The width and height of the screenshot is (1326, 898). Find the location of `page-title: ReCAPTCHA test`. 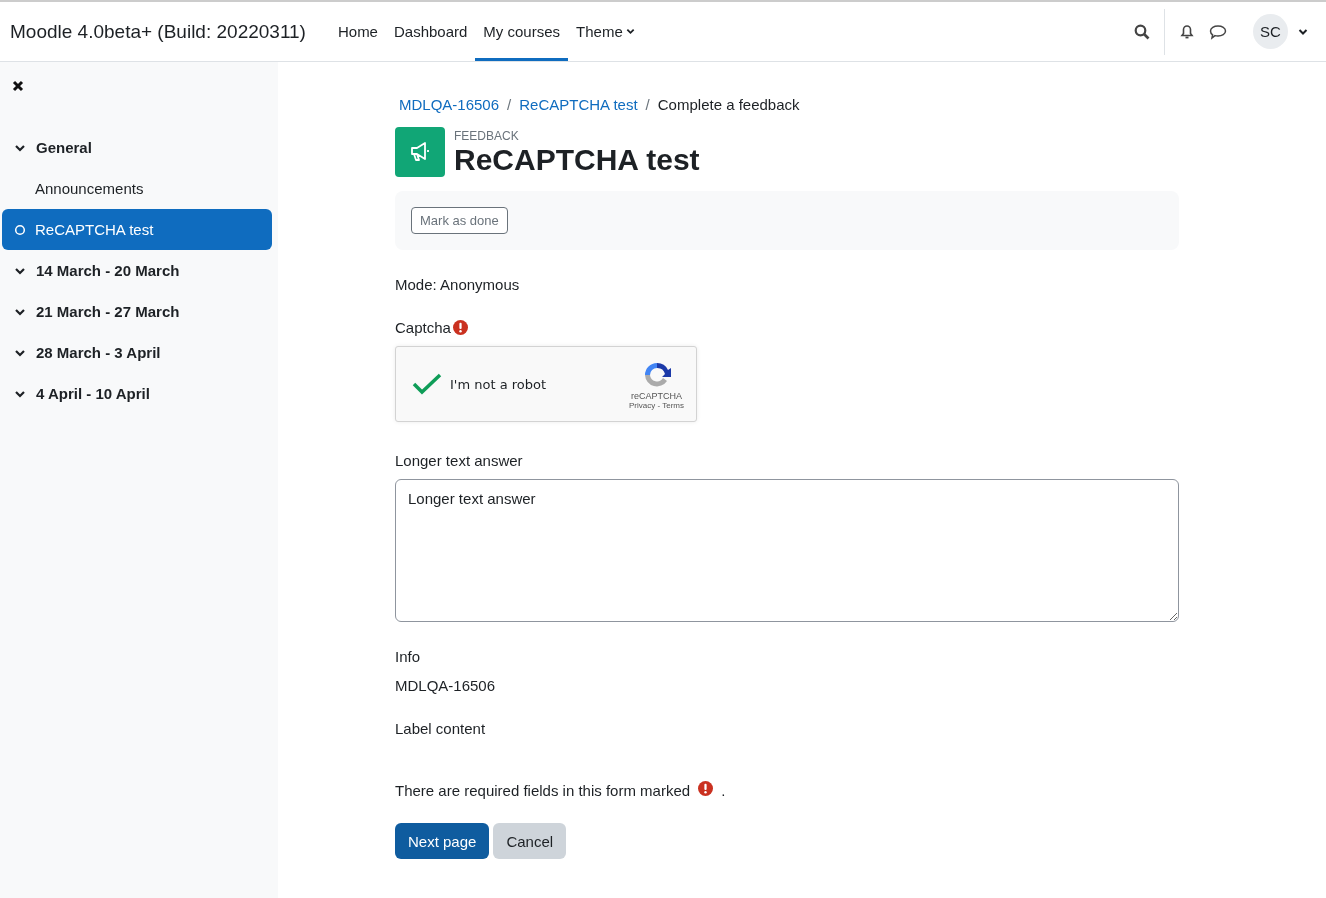

page-title: ReCAPTCHA test is located at coordinates (577, 160).